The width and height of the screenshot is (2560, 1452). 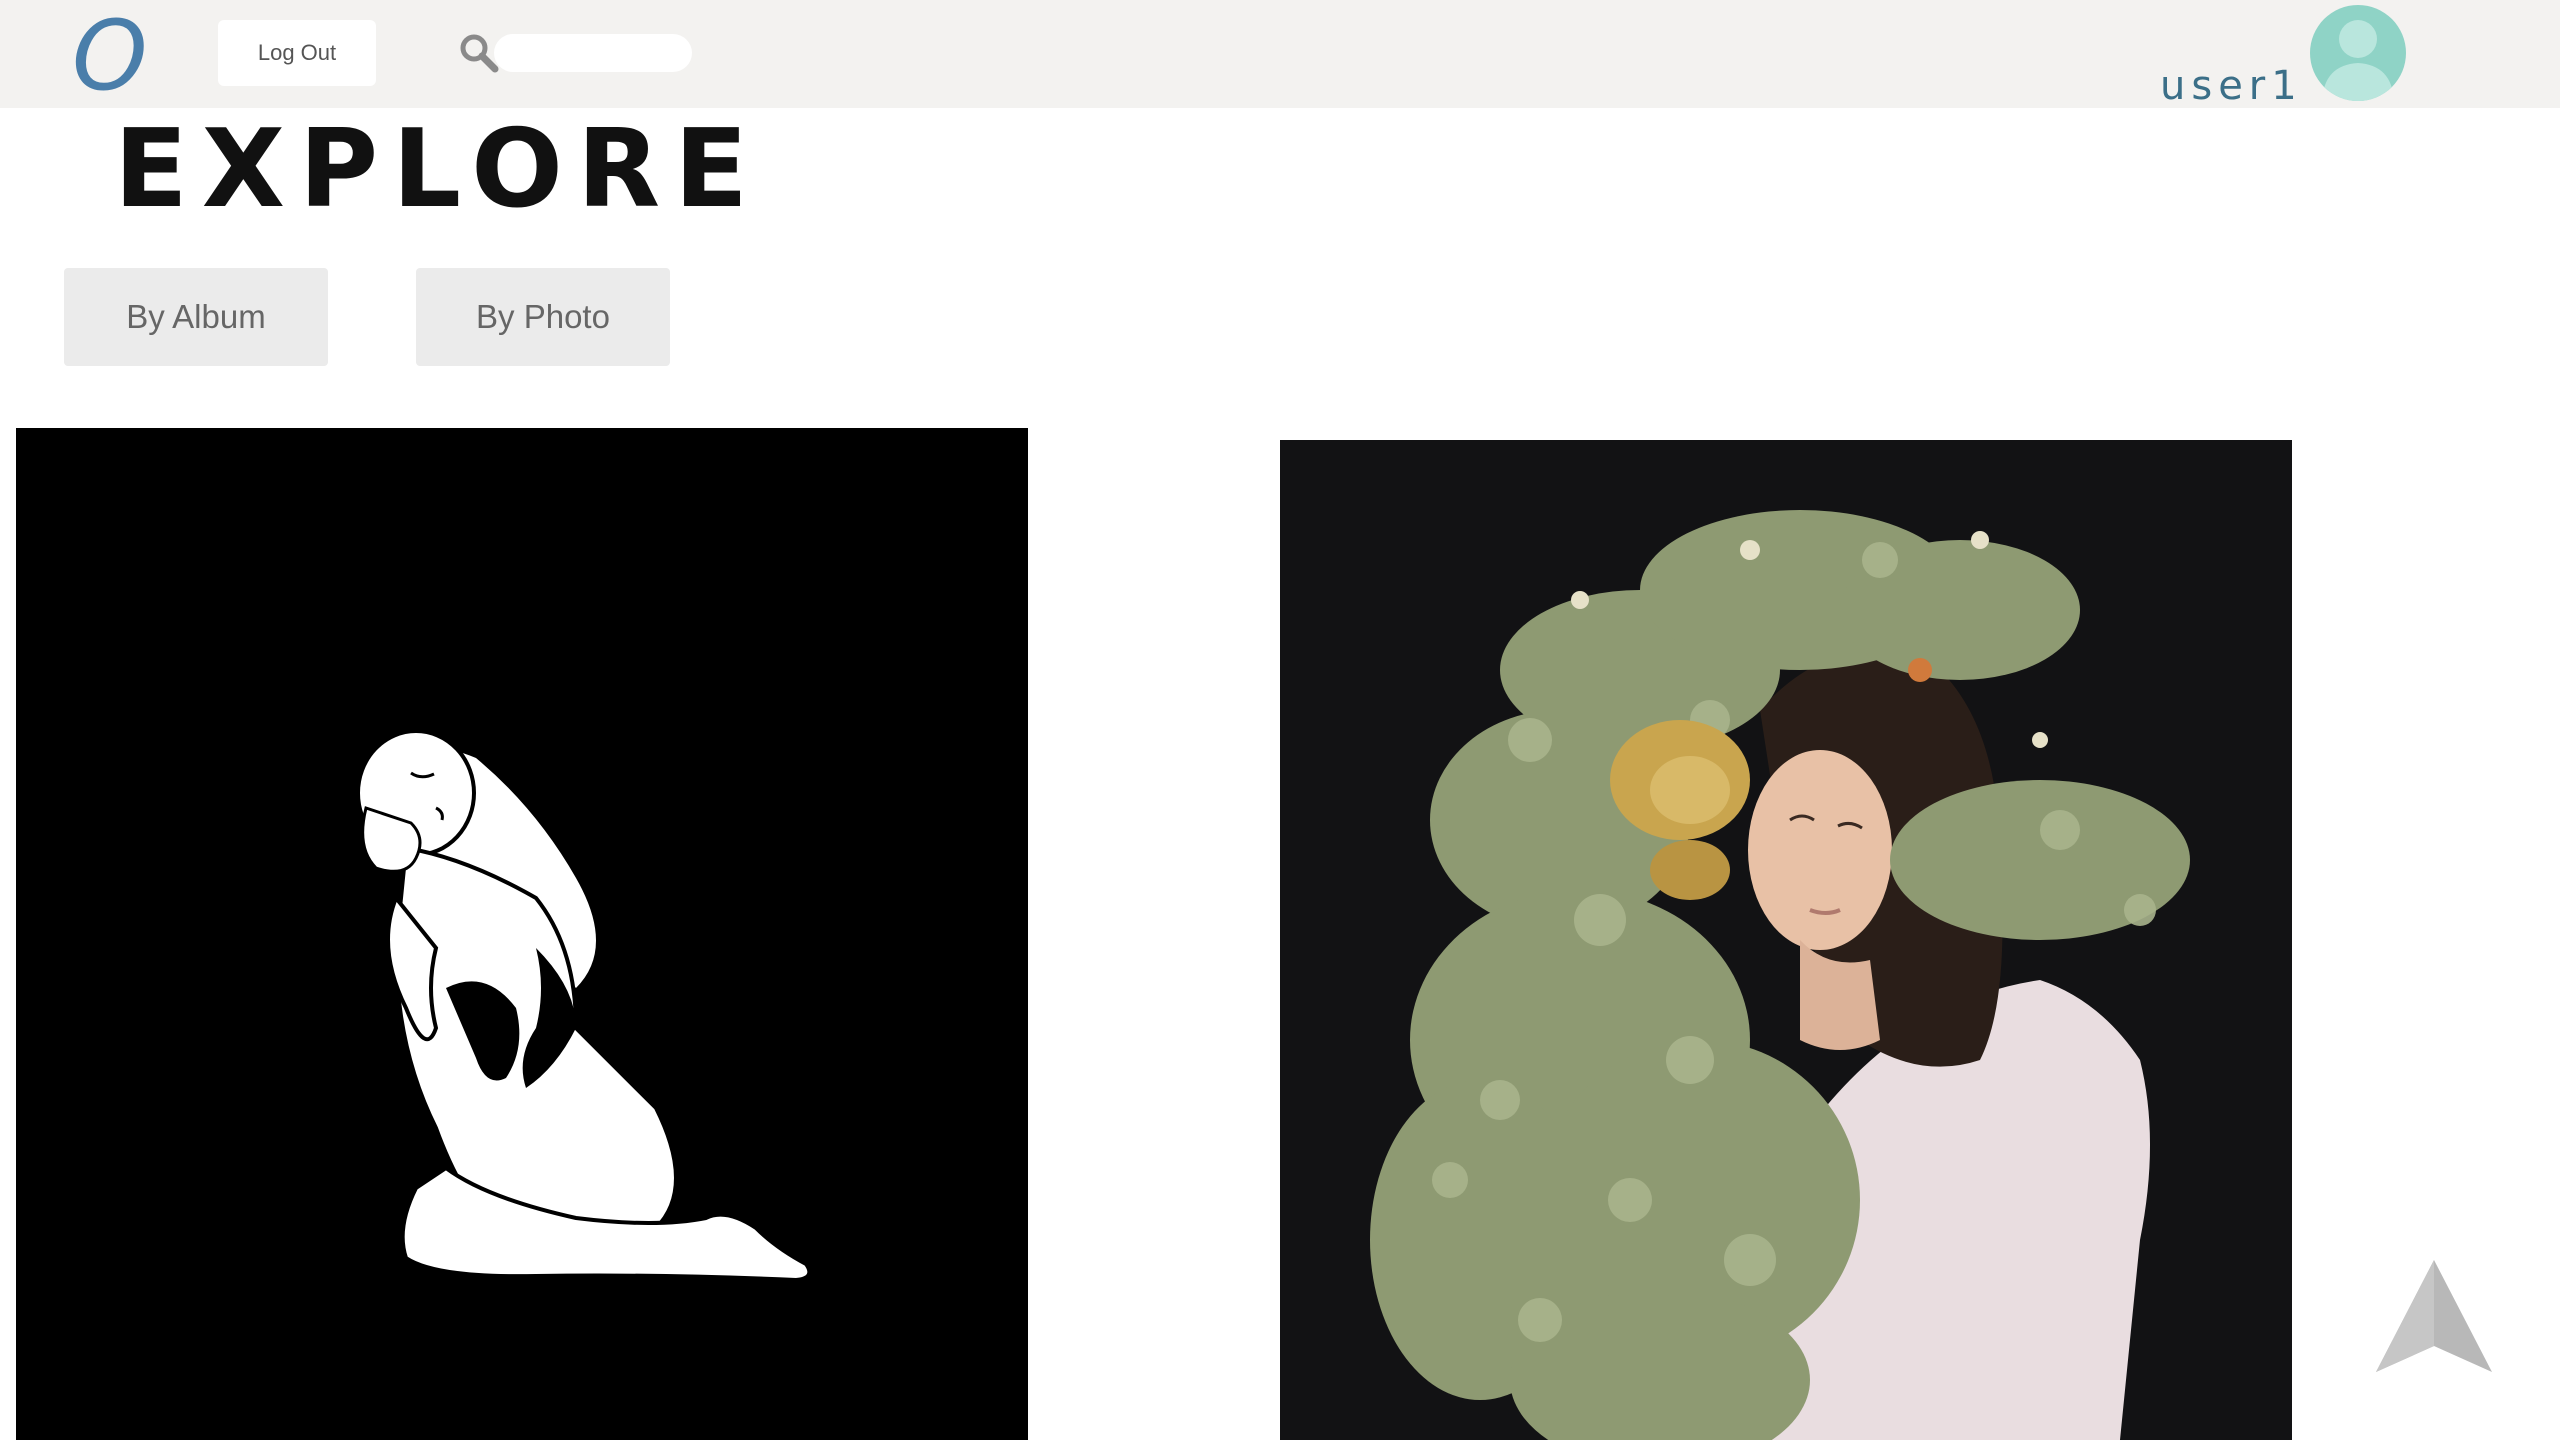 What do you see at coordinates (593, 53) in the screenshot?
I see `search-input` at bounding box center [593, 53].